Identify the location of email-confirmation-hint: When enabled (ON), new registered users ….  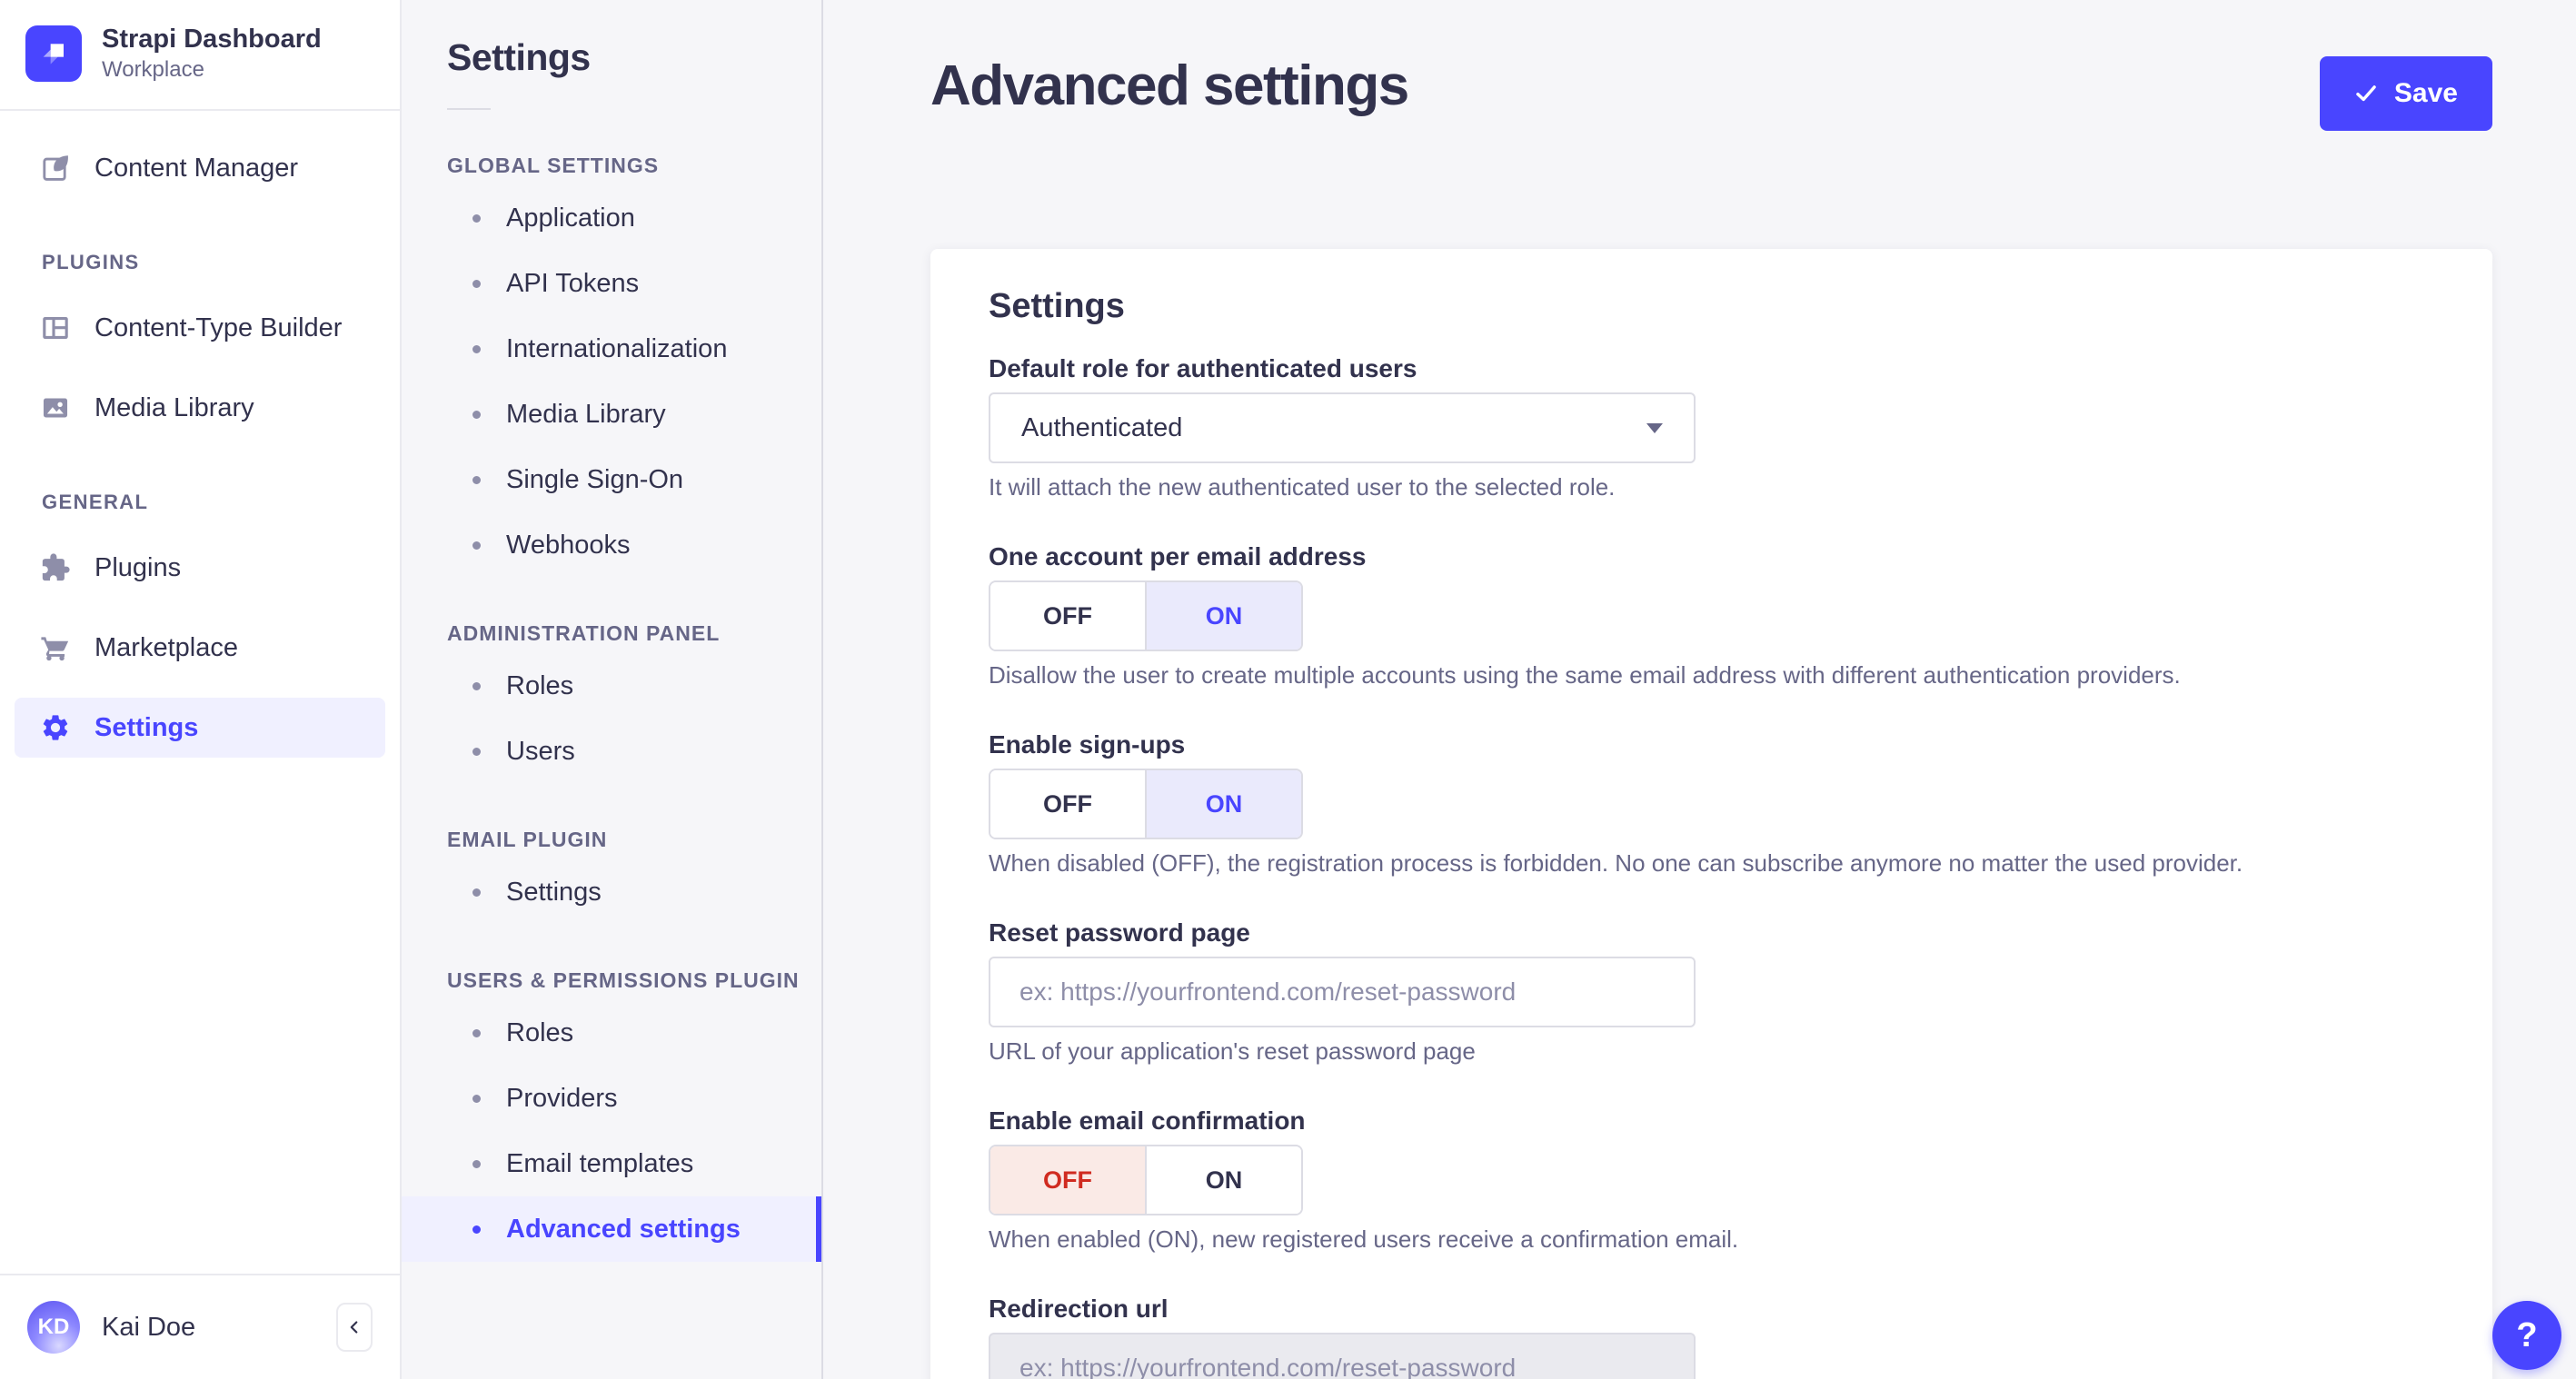
(1364, 1239).